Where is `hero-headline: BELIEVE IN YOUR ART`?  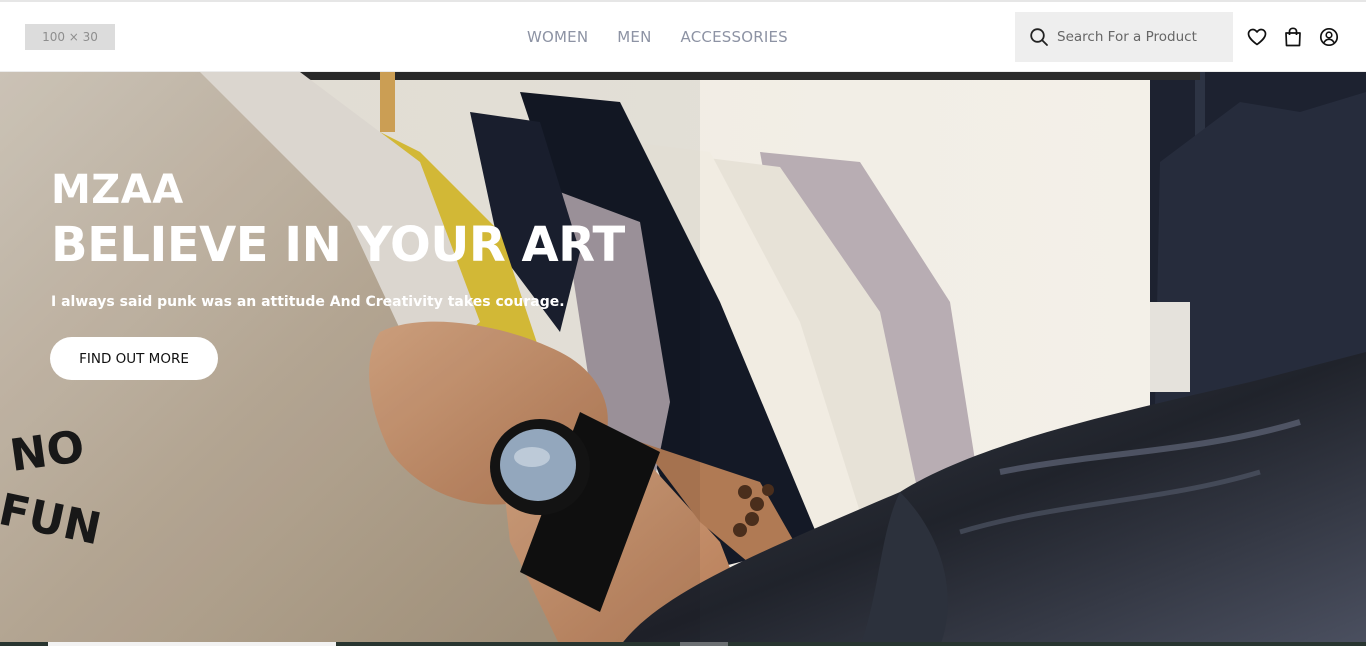 hero-headline: BELIEVE IN YOUR ART is located at coordinates (338, 245).